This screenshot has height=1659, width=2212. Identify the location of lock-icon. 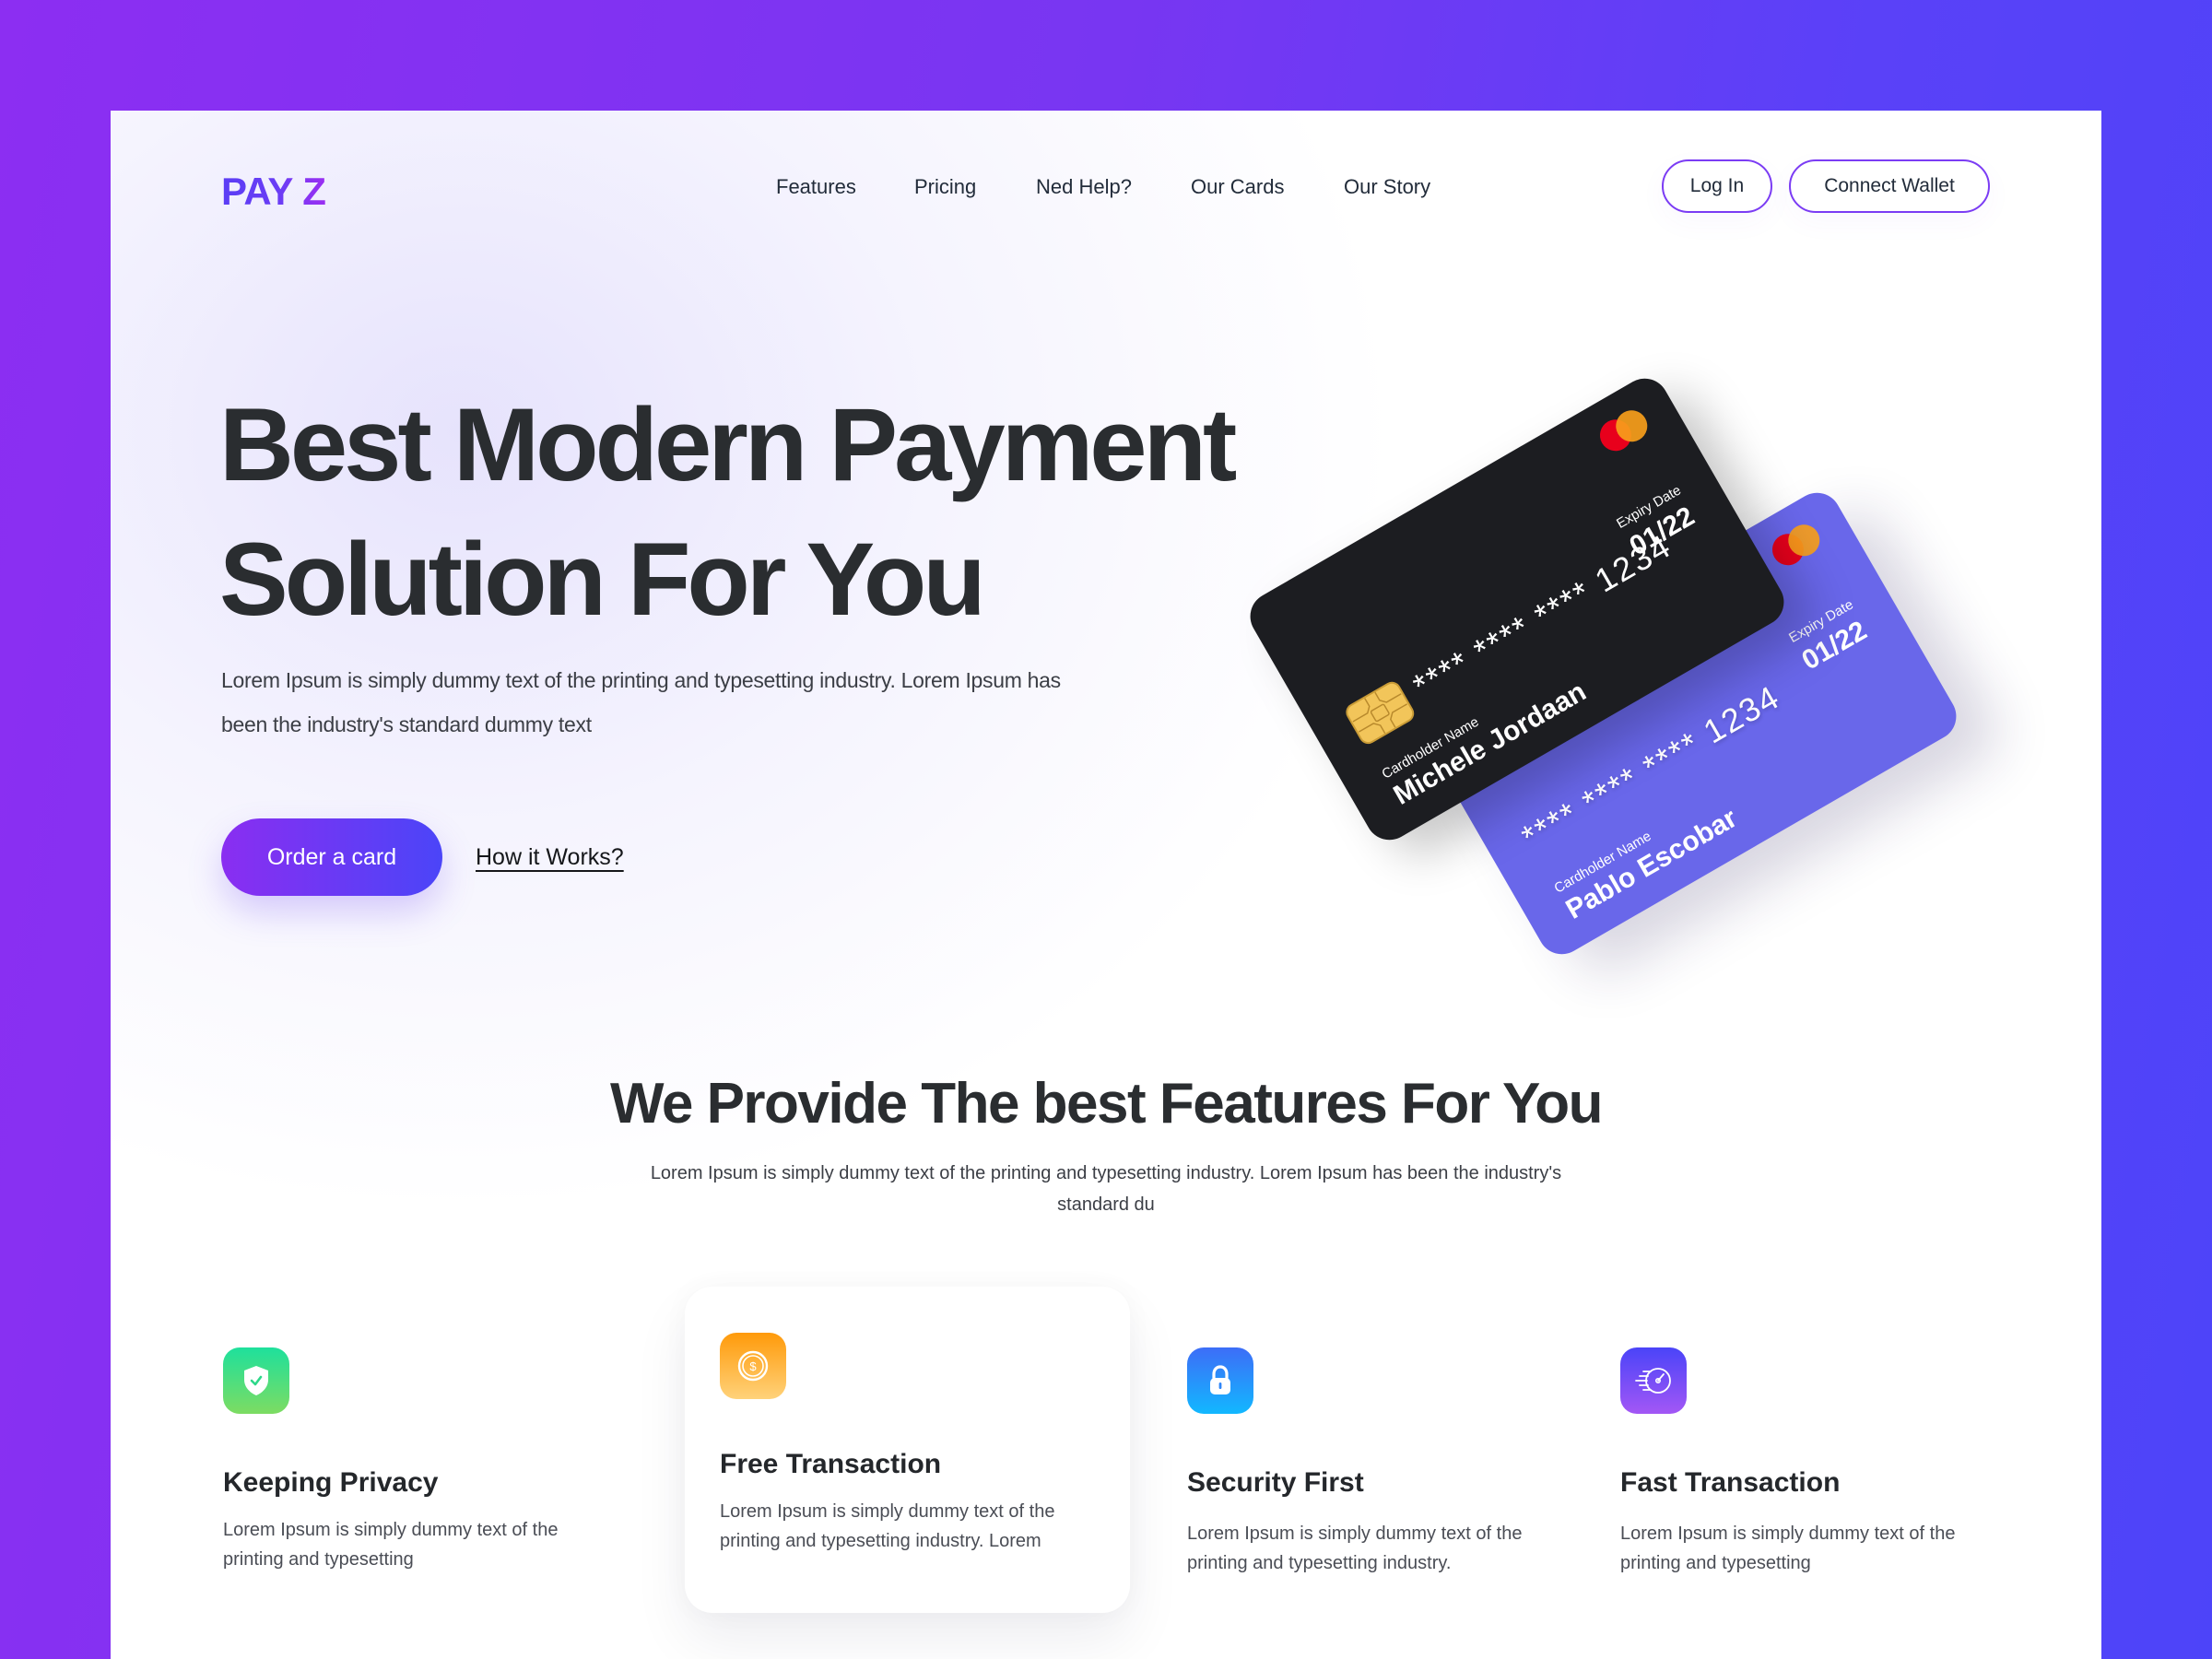
(1220, 1380).